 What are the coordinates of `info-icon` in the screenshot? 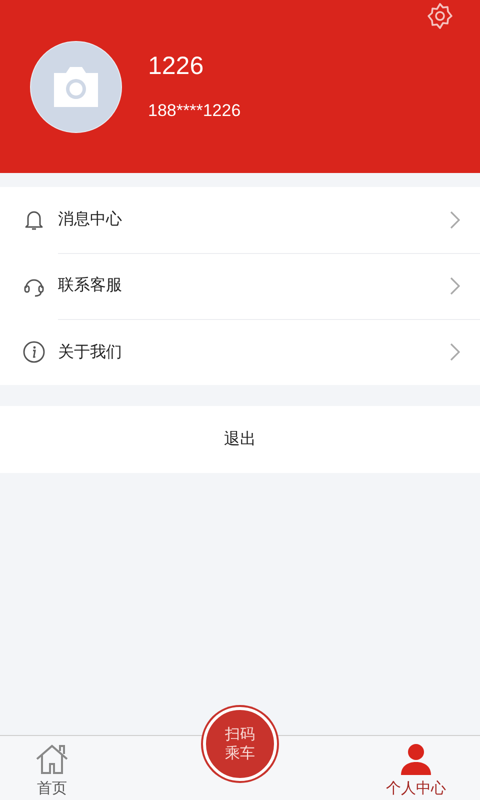 It's located at (34, 352).